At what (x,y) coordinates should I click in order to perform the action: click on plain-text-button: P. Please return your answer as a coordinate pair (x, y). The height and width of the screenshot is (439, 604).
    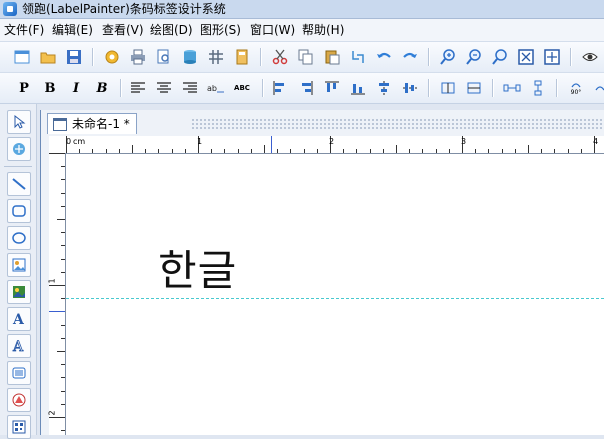
    Looking at the image, I should click on (24, 88).